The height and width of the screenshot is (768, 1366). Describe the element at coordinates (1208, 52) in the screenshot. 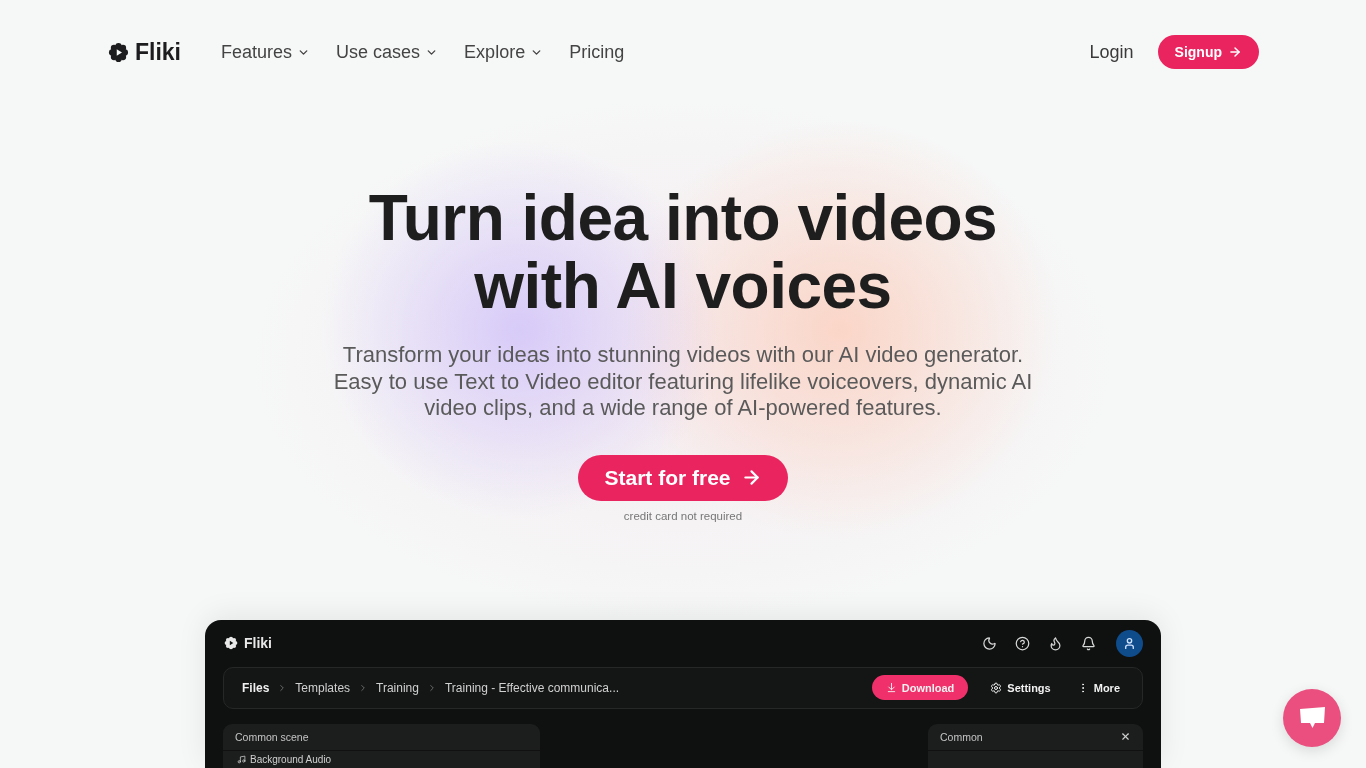

I see `signup-button: Signup` at that location.